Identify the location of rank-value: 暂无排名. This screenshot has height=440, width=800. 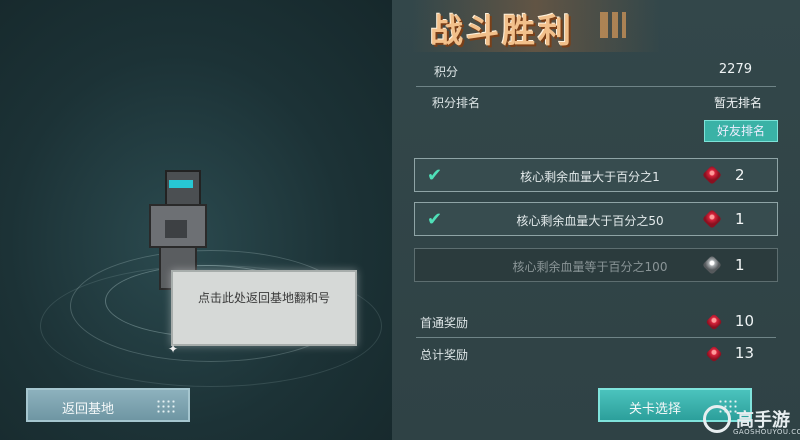
(737, 103).